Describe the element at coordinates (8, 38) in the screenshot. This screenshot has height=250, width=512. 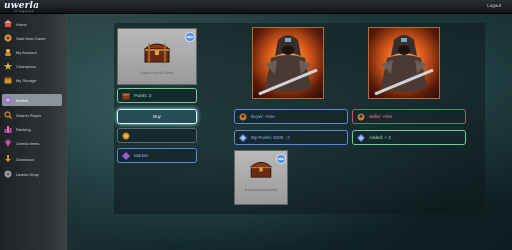
I see `game-icon` at that location.